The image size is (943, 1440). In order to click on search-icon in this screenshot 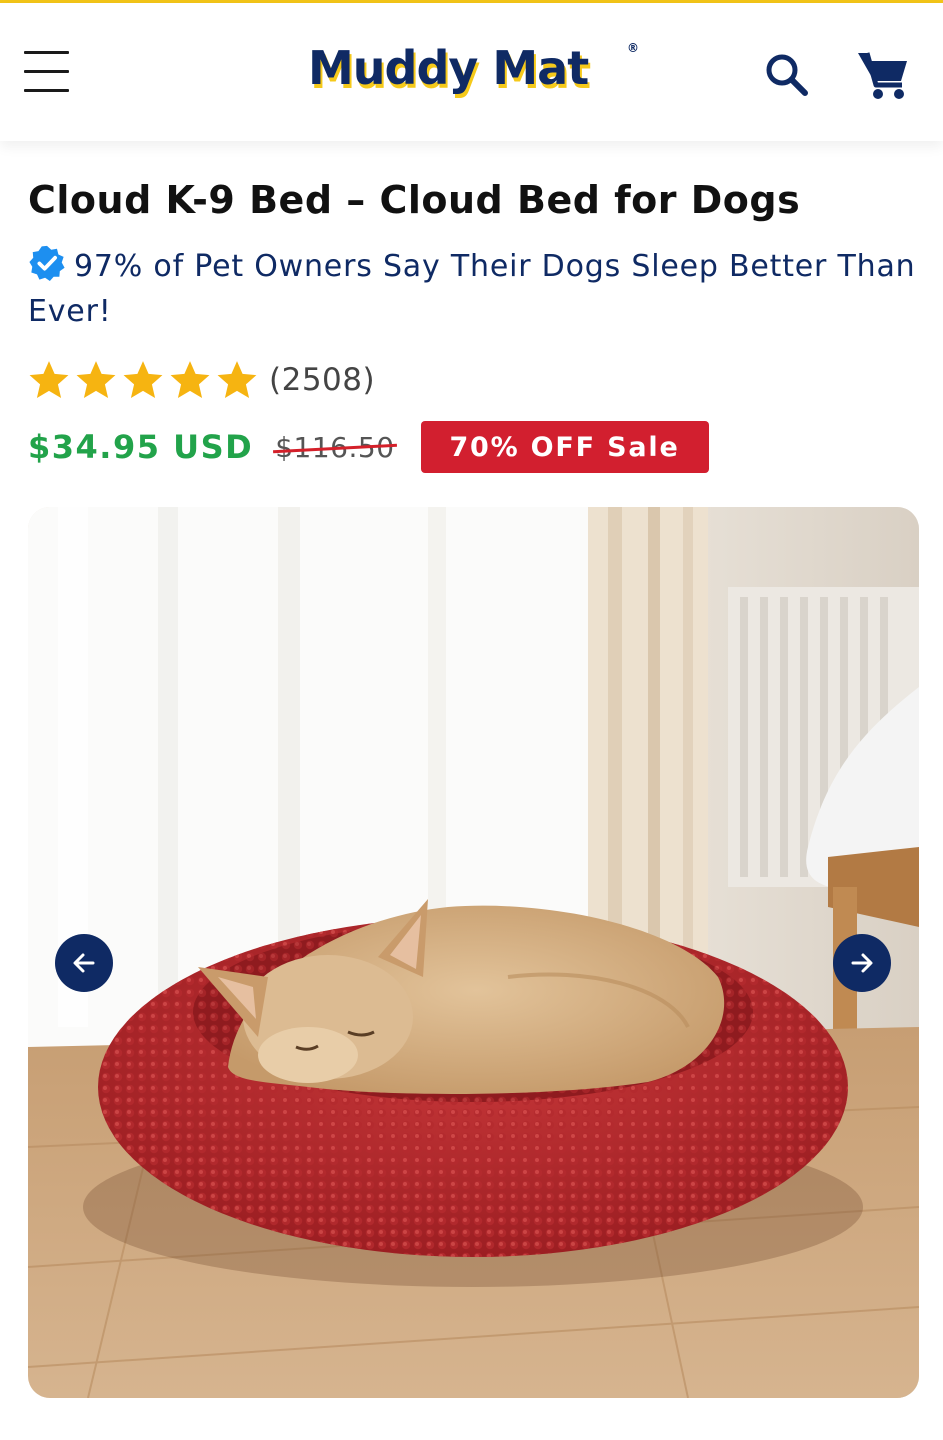, I will do `click(786, 75)`.